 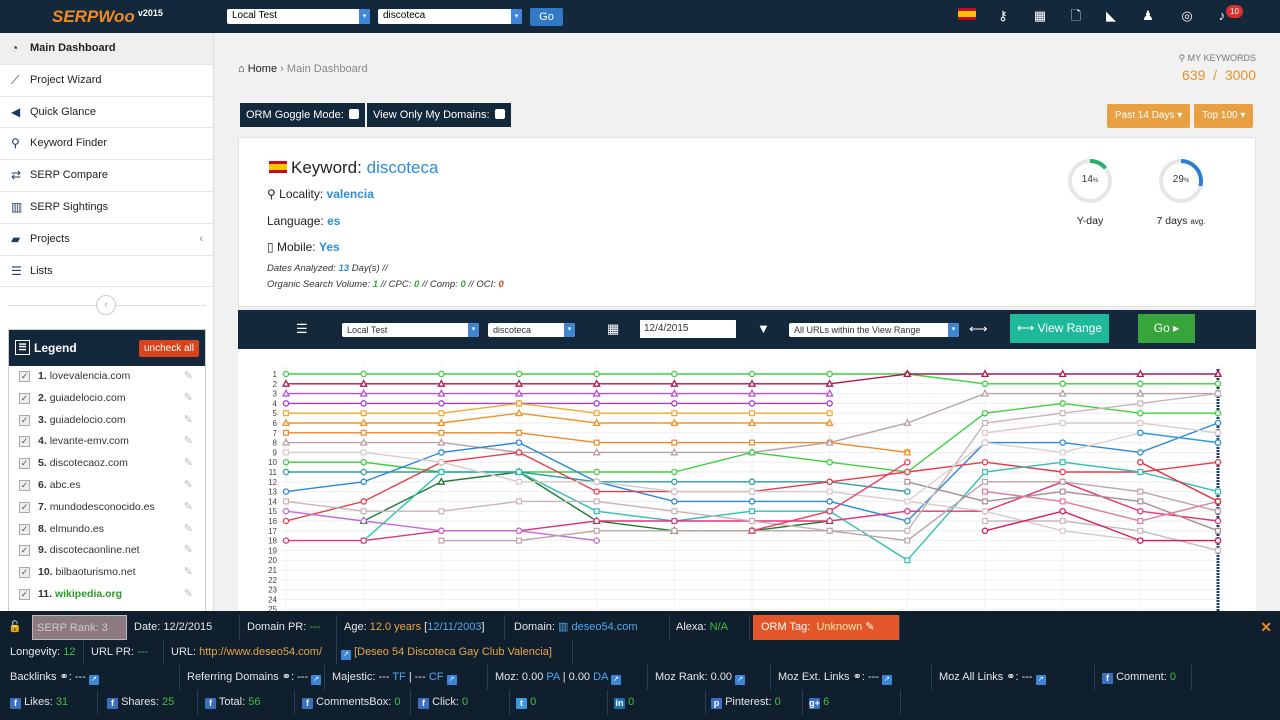 I want to click on url-link: http://www.deseo54.com/, so click(x=260, y=652).